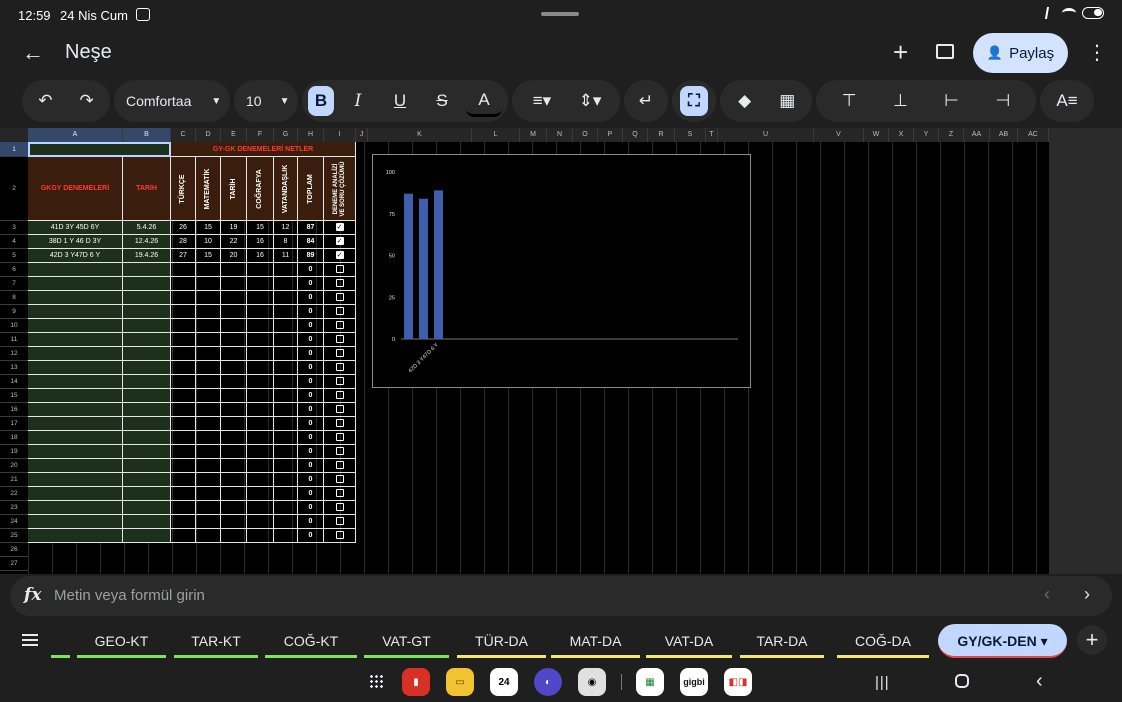 Image resolution: width=1122 pixels, height=702 pixels. I want to click on column-header: Q, so click(635, 135).